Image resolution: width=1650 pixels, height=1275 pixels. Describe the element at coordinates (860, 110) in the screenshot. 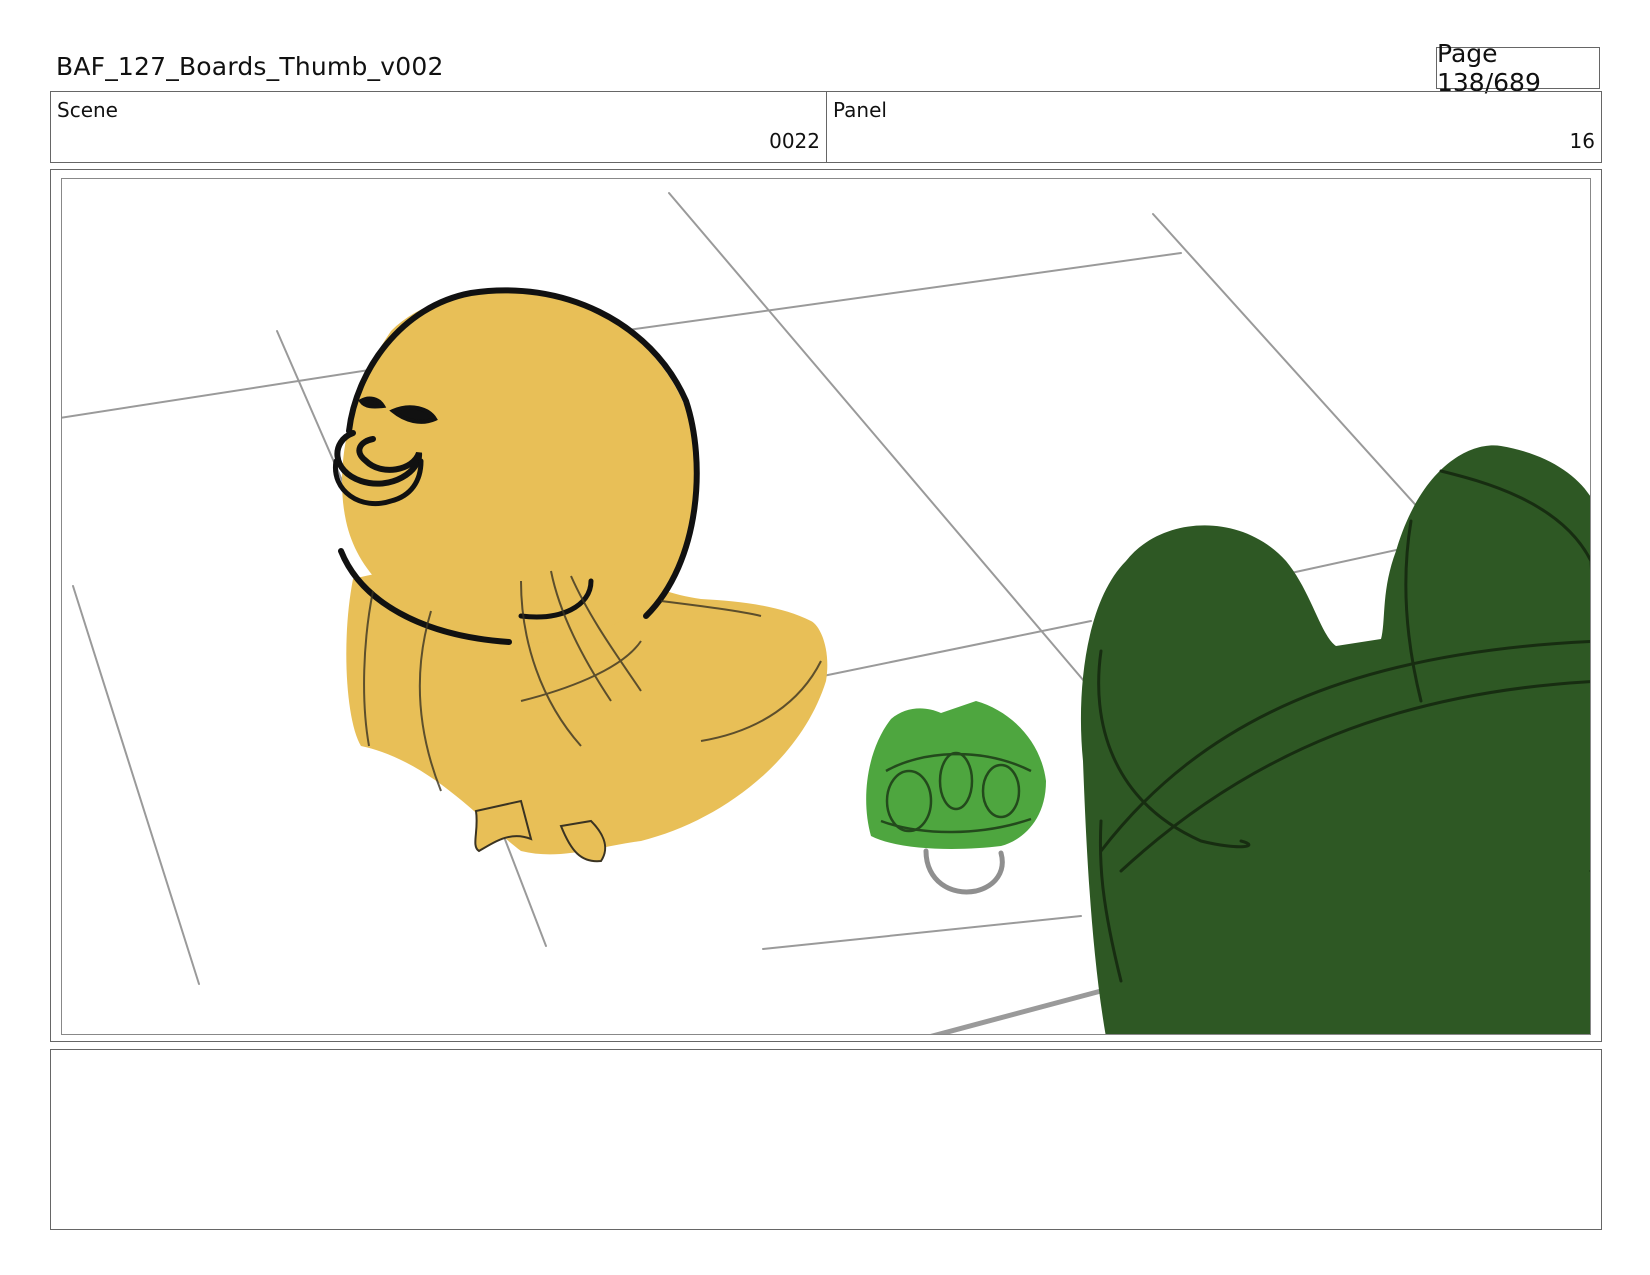

I see `panel-label: Panel` at that location.